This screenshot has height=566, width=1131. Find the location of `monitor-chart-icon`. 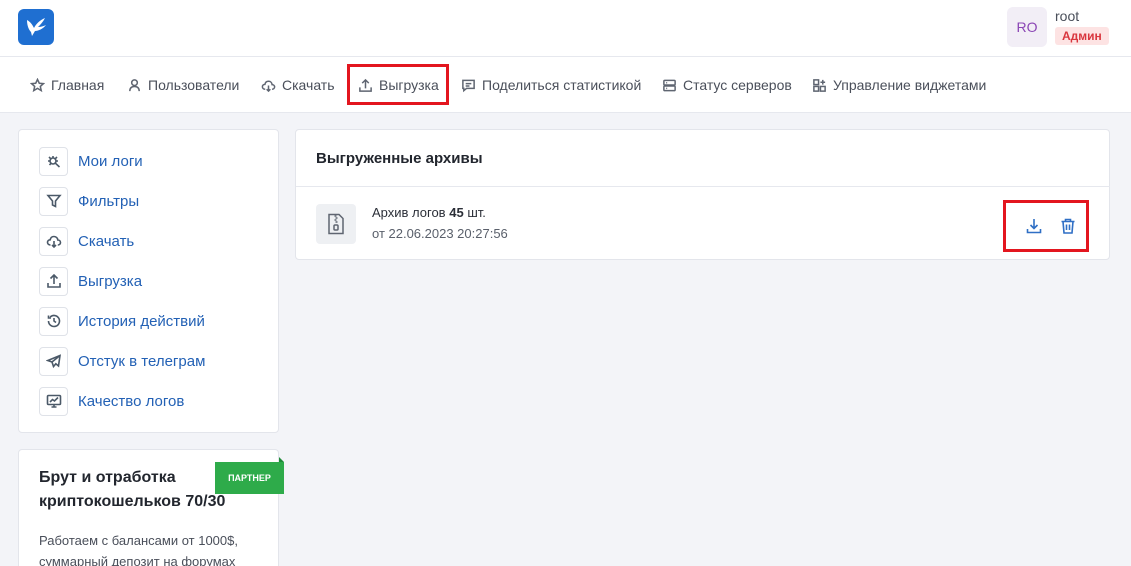

monitor-chart-icon is located at coordinates (53, 401).